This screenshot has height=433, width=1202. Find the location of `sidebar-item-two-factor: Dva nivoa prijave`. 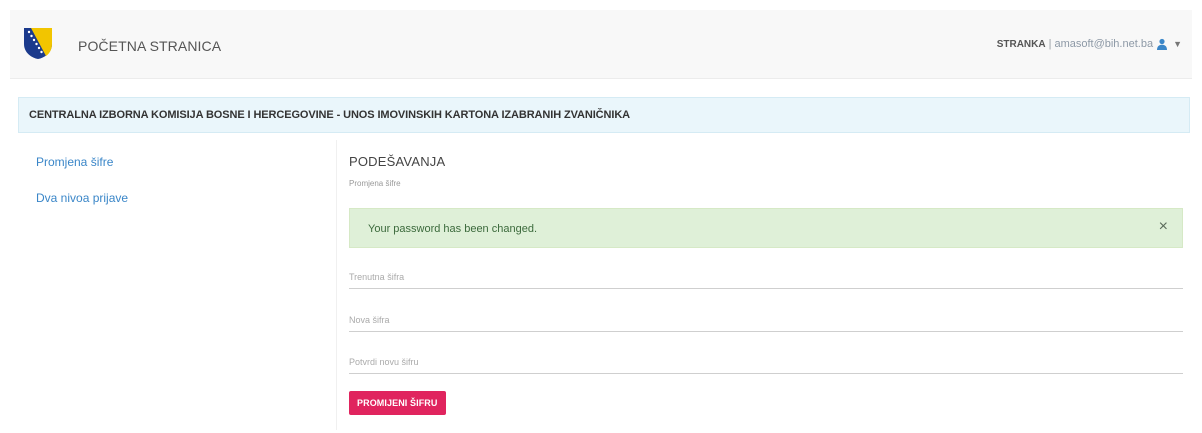

sidebar-item-two-factor: Dva nivoa prijave is located at coordinates (82, 198).